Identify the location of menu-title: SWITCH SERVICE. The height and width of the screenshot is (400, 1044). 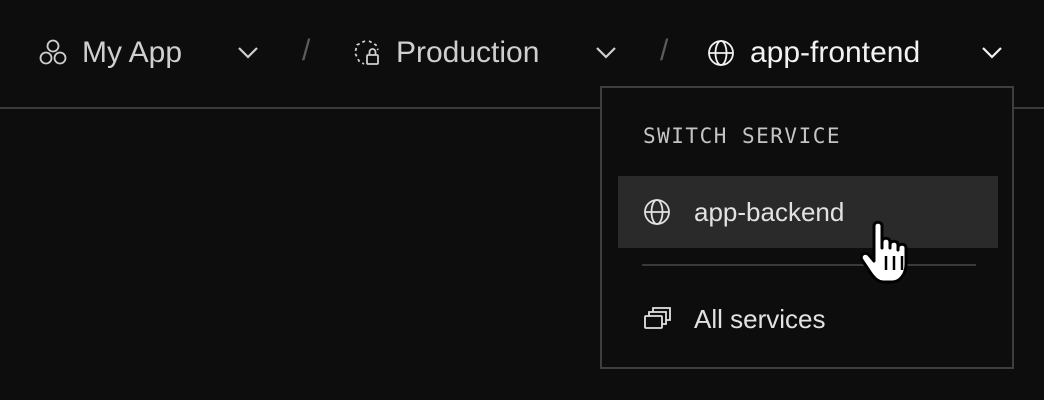
(742, 136).